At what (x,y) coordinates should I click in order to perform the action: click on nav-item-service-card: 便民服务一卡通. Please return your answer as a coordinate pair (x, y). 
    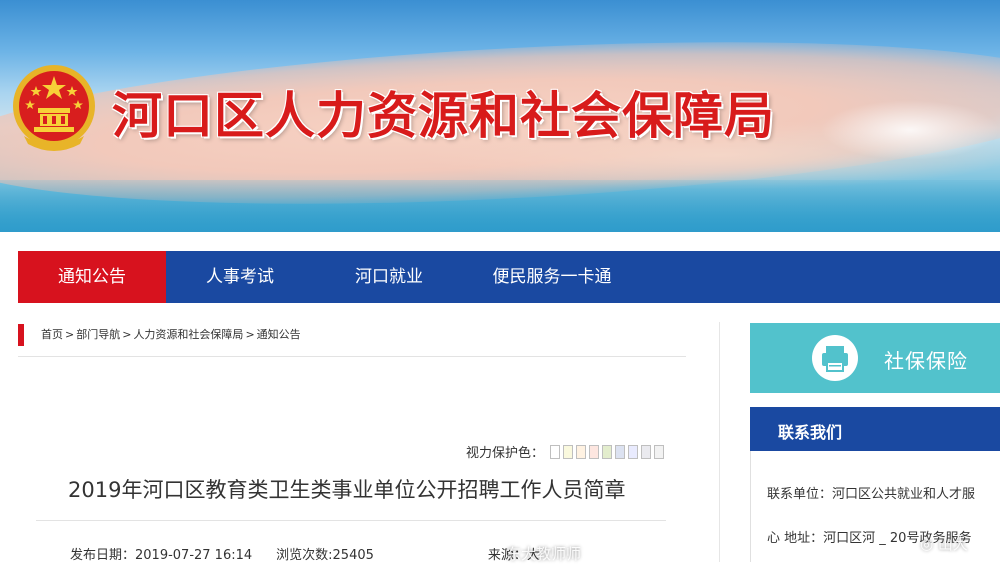
    Looking at the image, I should click on (552, 277).